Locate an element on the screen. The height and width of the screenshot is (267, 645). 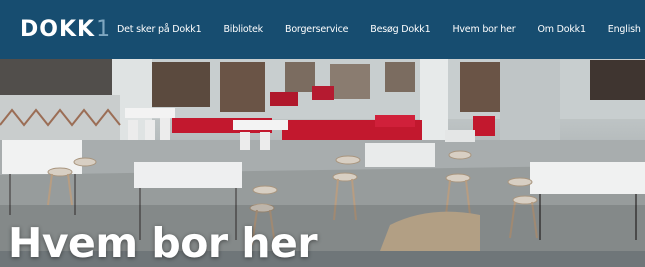
nav-item-borgerservice: Borgerservice is located at coordinates (316, 29).